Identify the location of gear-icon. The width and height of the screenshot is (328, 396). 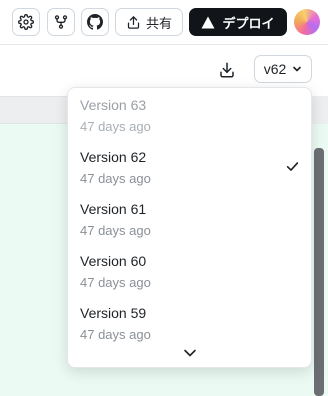
(26, 22).